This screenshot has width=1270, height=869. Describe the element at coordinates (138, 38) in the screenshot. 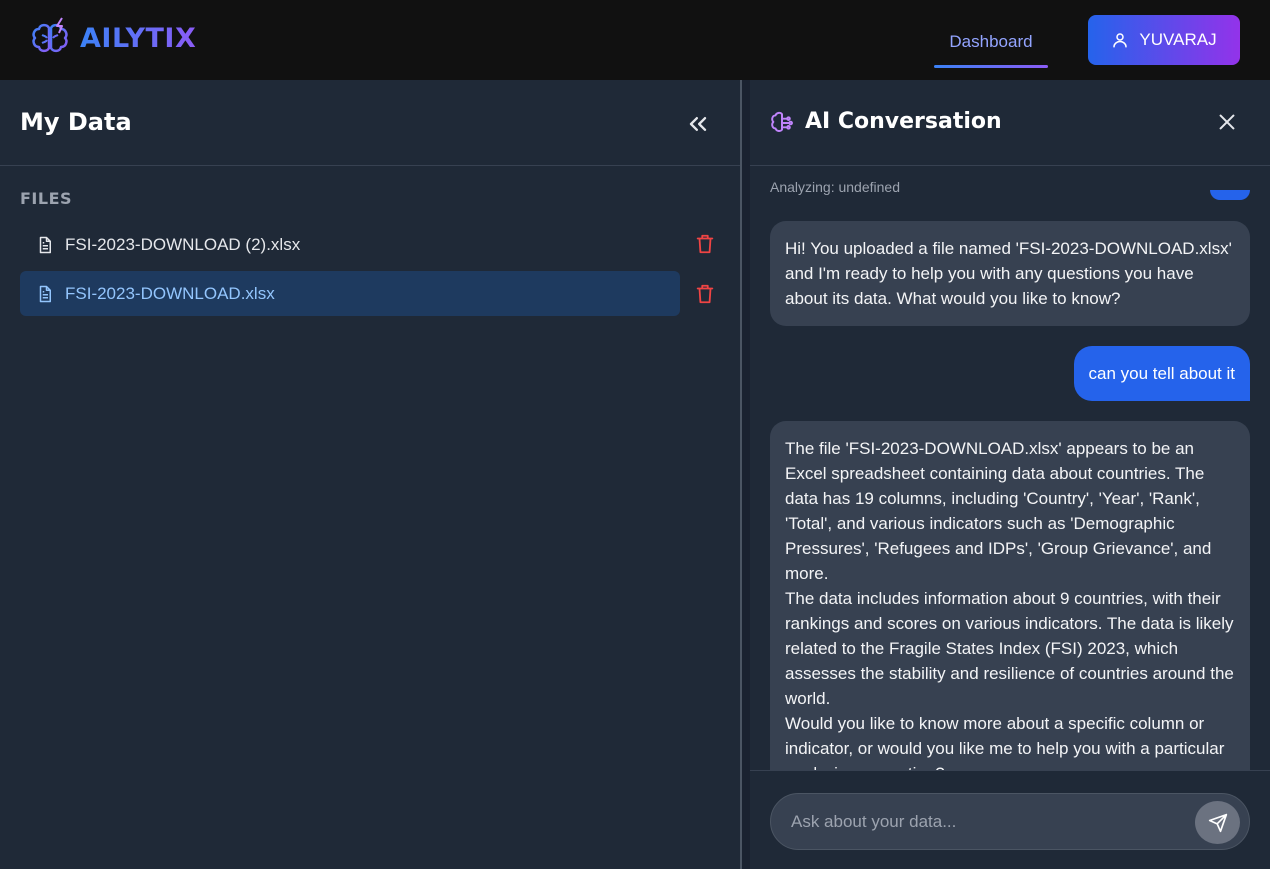

I see `brand-name: AILYTIX` at that location.